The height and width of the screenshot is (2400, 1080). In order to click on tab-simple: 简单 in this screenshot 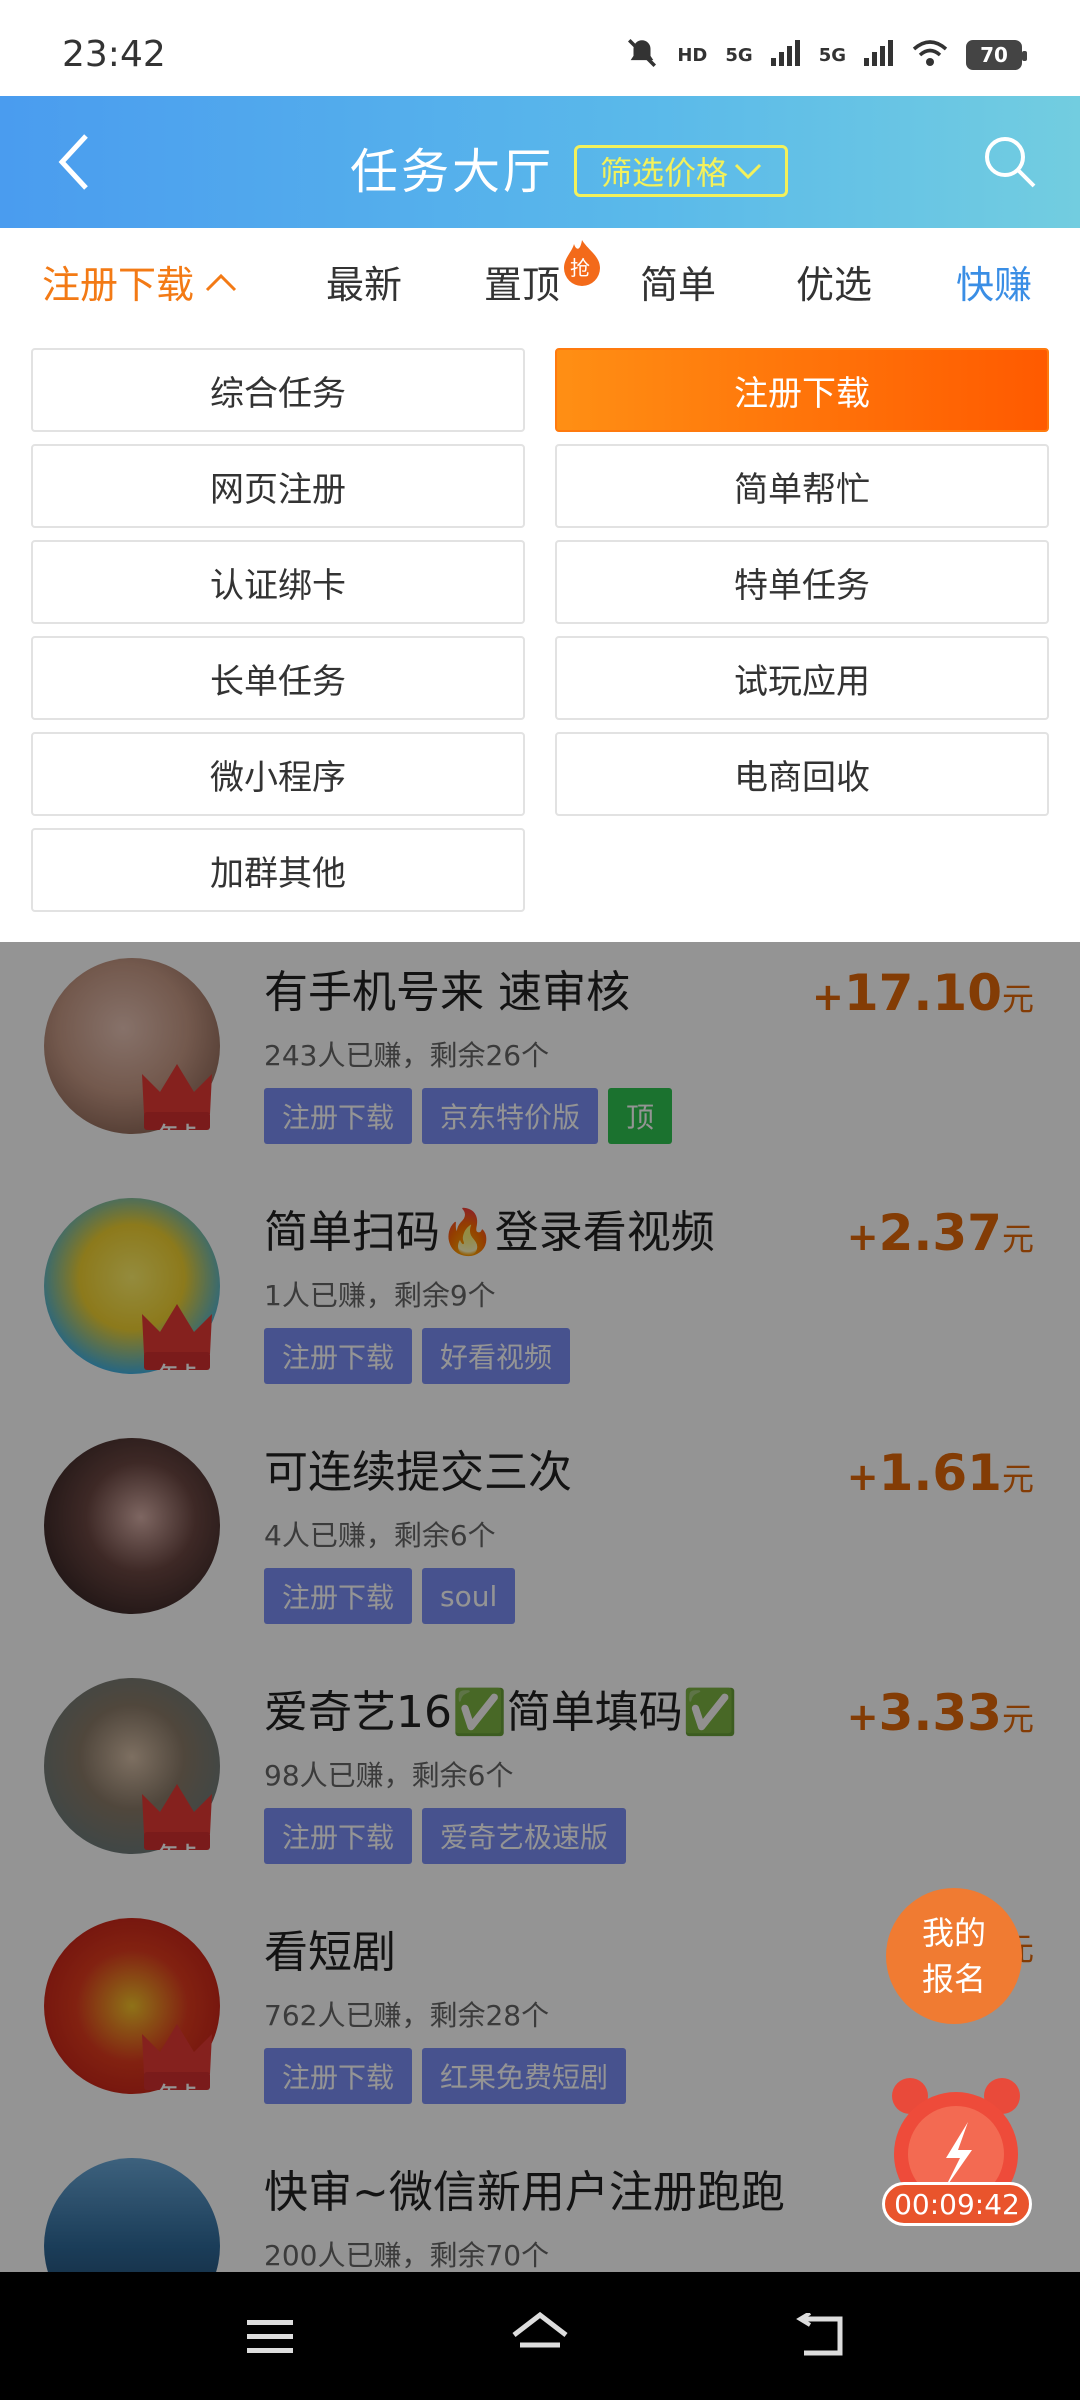, I will do `click(678, 281)`.